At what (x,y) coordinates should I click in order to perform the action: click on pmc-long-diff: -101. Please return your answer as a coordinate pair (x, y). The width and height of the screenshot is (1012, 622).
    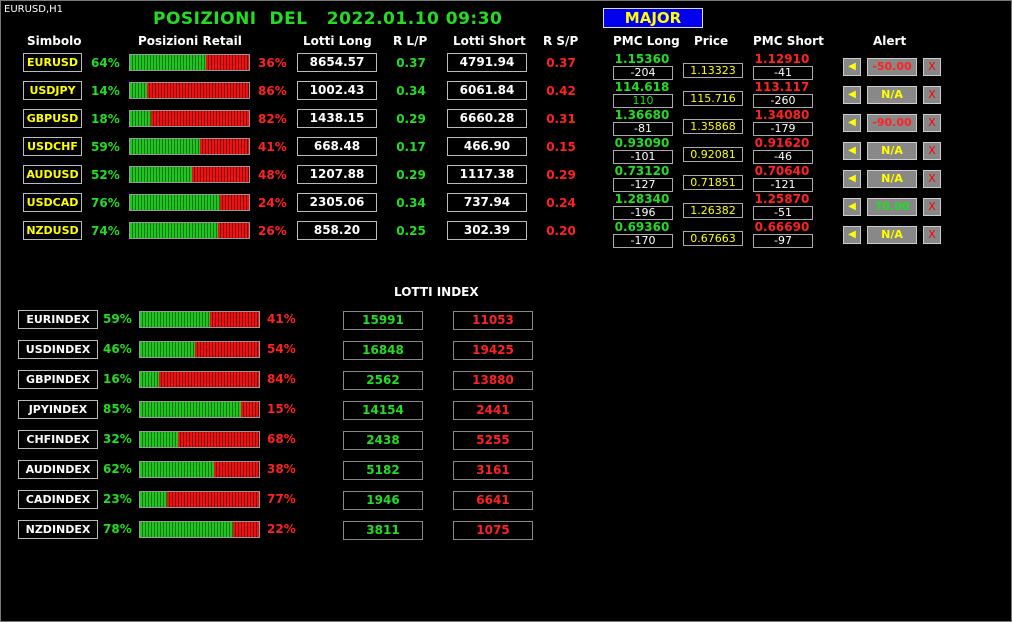
    Looking at the image, I should click on (643, 157).